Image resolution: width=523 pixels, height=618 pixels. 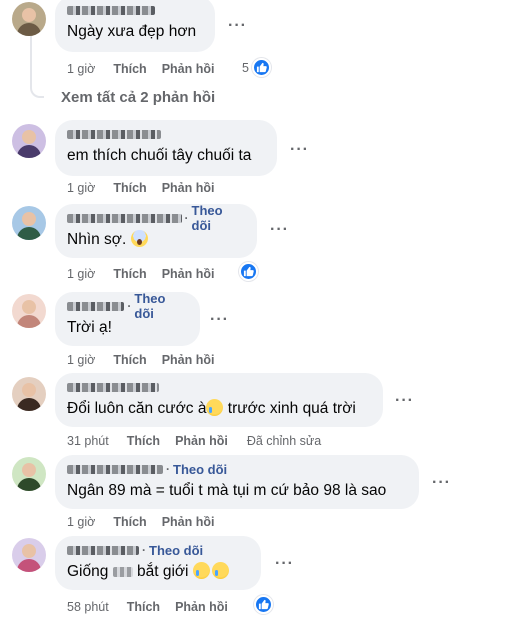 What do you see at coordinates (127, 318) in the screenshot?
I see `comment-bubble: · Theo dõi Trời ạ!` at bounding box center [127, 318].